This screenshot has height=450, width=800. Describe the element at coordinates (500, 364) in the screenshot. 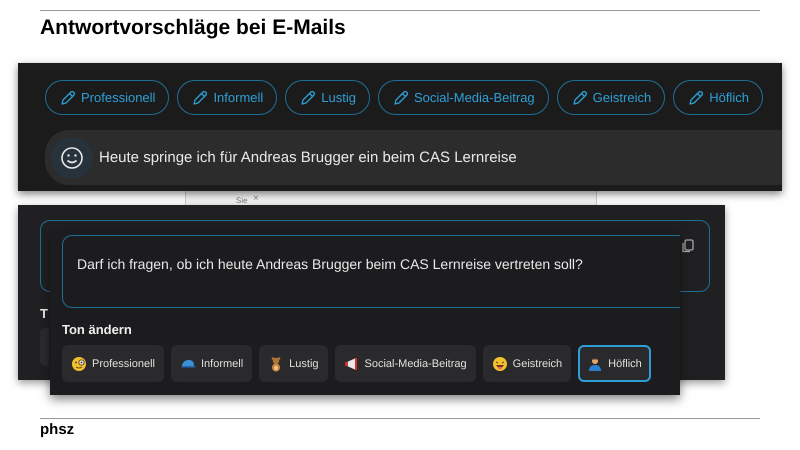

I see `laughing-face-icon` at that location.